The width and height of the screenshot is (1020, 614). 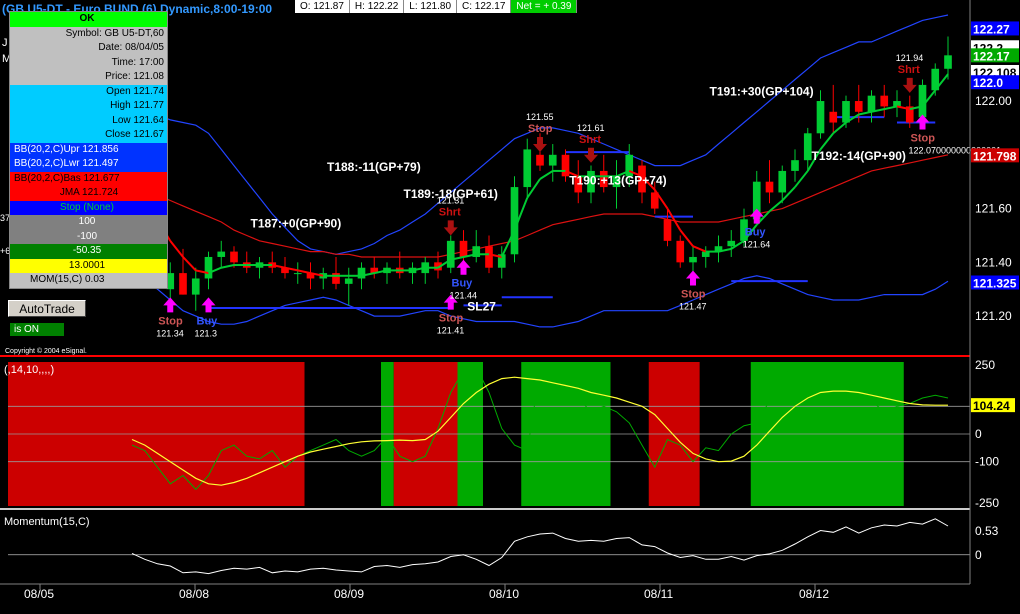 What do you see at coordinates (46, 351) in the screenshot?
I see `copyright-text: Copyright © 2004 eSignal.` at bounding box center [46, 351].